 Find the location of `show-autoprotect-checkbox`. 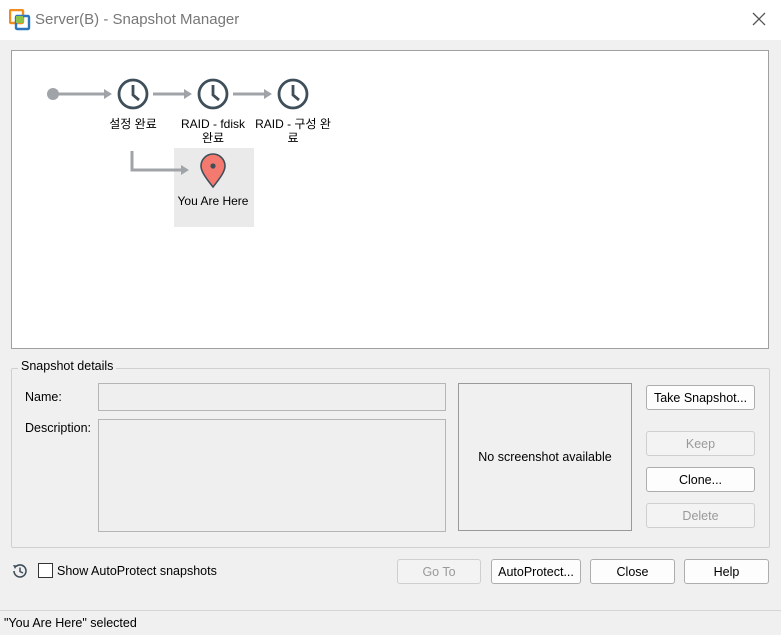

show-autoprotect-checkbox is located at coordinates (45, 570).